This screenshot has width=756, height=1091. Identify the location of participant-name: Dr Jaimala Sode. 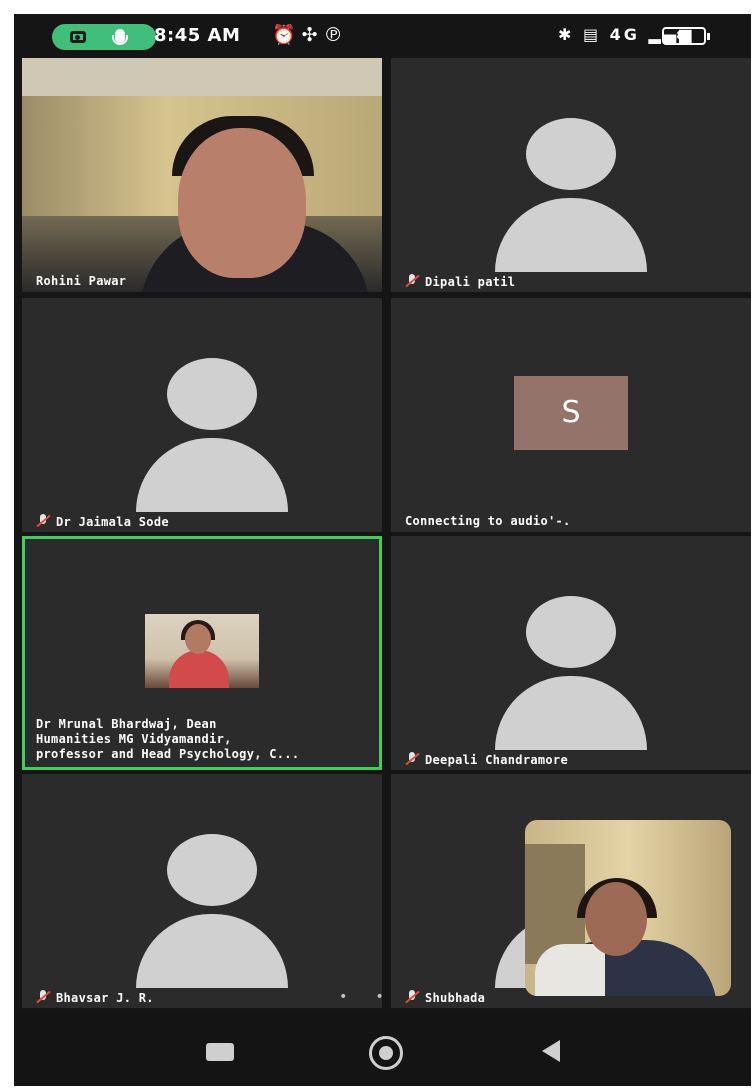
(112, 522).